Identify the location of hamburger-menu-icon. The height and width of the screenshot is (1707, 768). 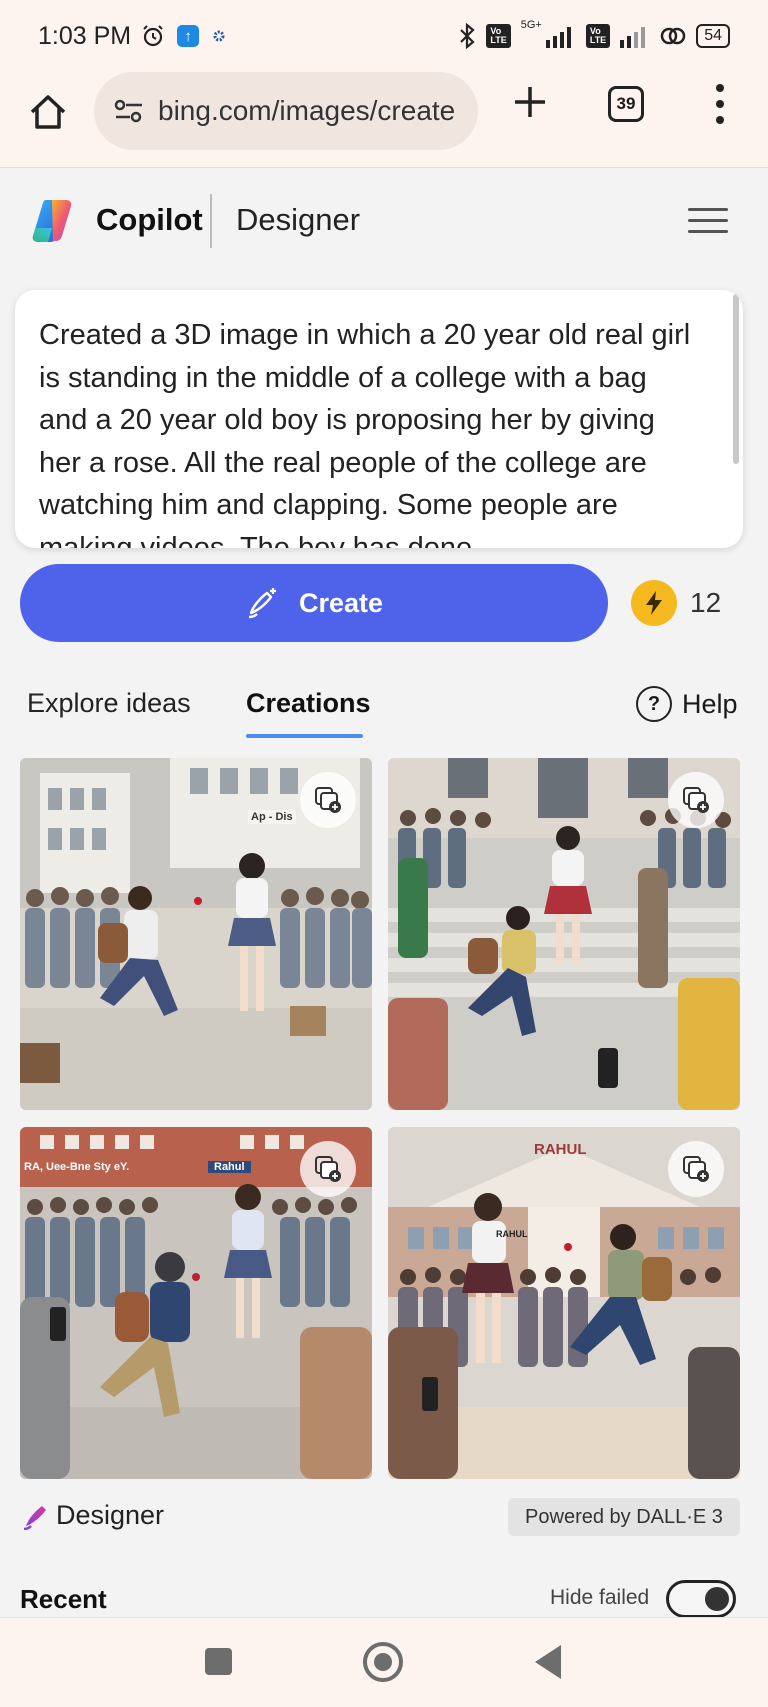
(708, 223).